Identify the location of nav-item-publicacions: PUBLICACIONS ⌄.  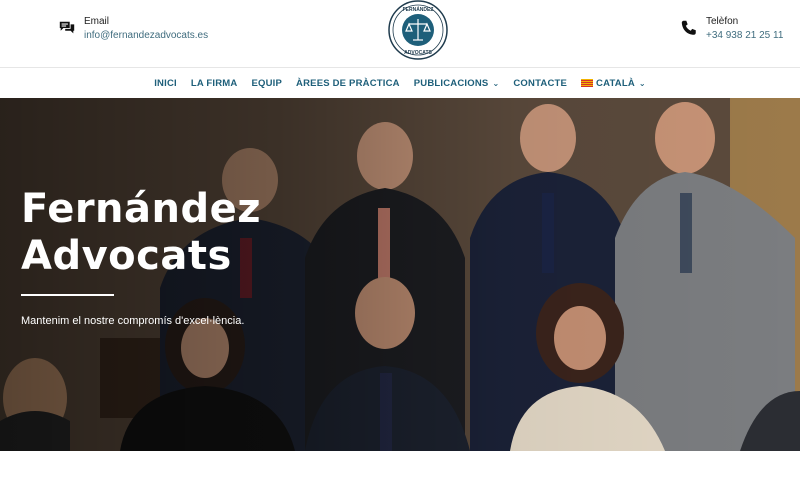
(457, 83).